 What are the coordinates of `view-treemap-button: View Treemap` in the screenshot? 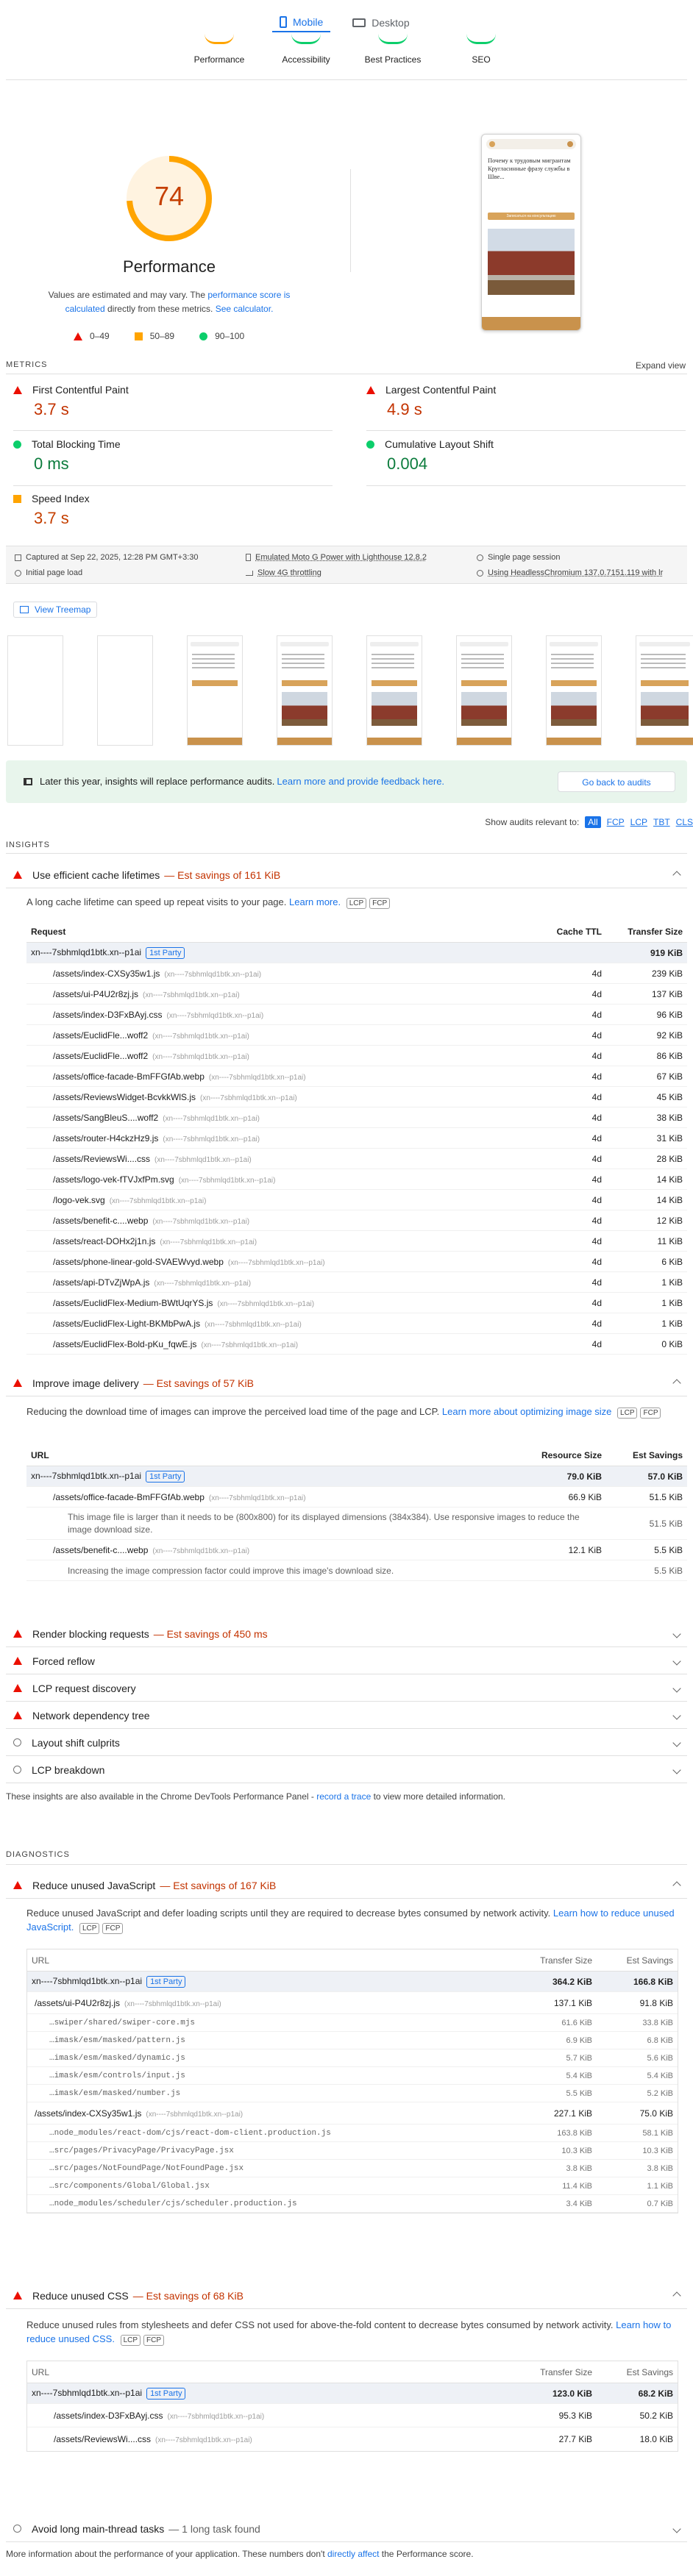 It's located at (55, 610).